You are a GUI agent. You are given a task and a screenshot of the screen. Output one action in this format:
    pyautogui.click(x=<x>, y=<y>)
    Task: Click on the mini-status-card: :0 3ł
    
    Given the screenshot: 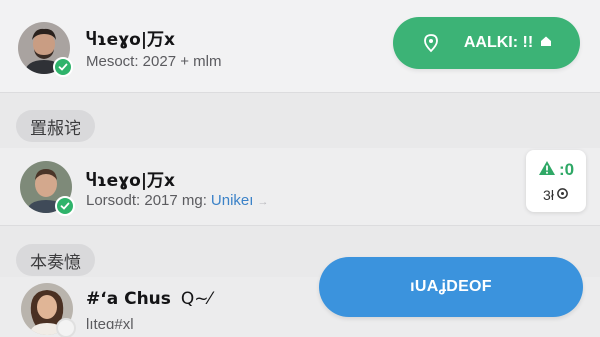 What is the action you would take?
    pyautogui.click(x=556, y=181)
    